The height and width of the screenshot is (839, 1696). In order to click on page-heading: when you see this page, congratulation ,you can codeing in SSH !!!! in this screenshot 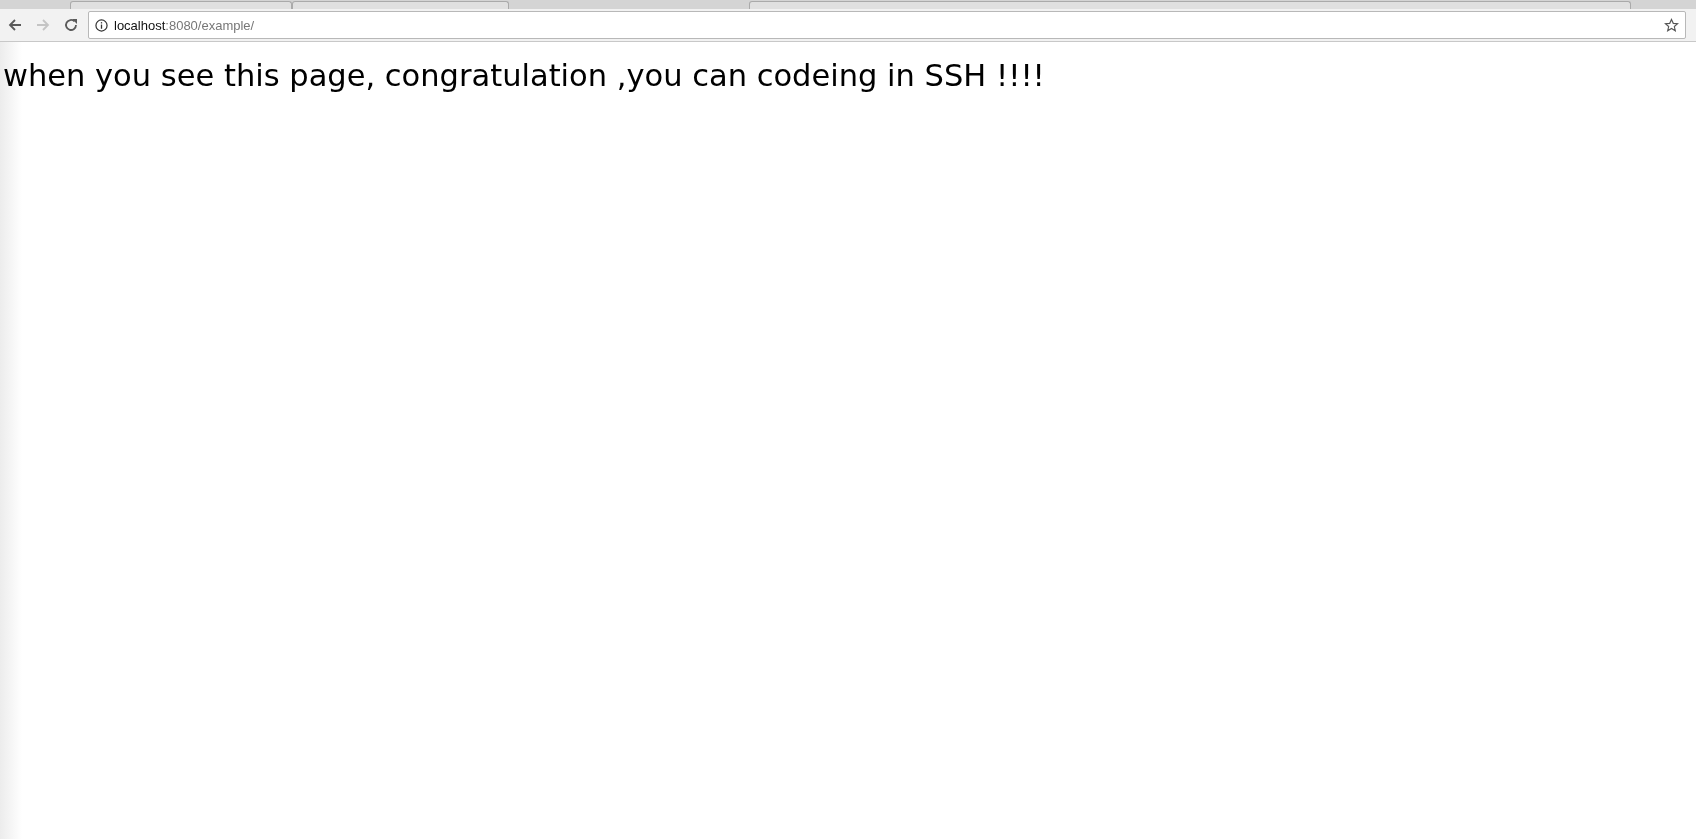, I will do `click(524, 75)`.